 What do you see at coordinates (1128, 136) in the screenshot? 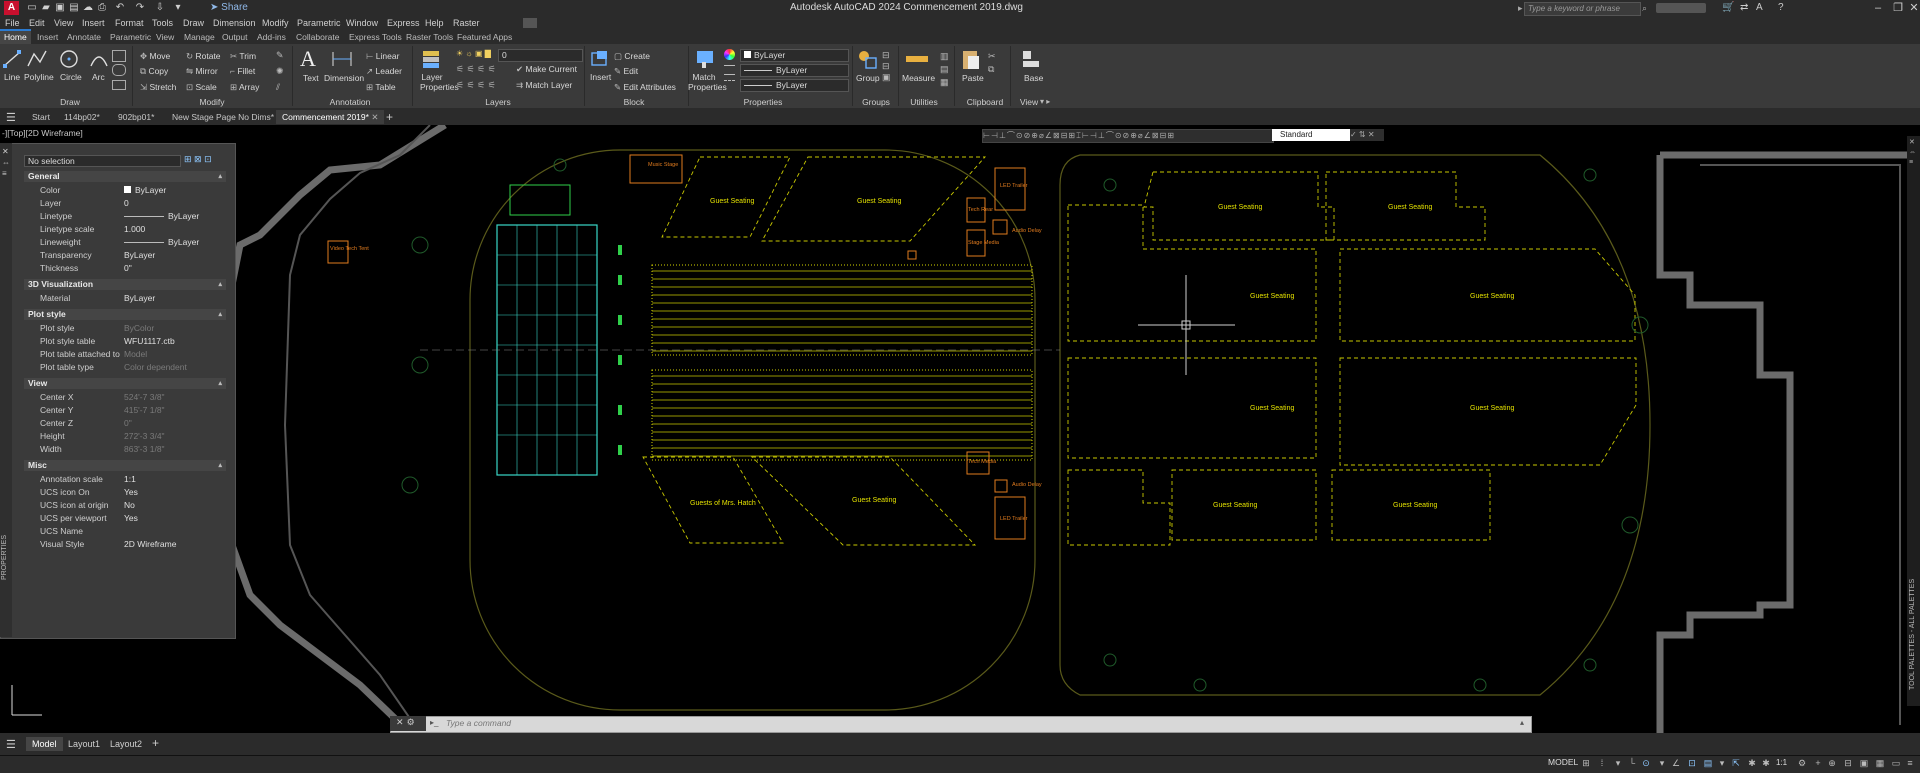
I see `dimension-toolbar: ⊢⊣⊥⌒⊙⊘⊕⌀∠⊠⊟⊞⌶⊢⊣⊥⌒⊙⊘⊕⌀∠⊠⊟⊞` at bounding box center [1128, 136].